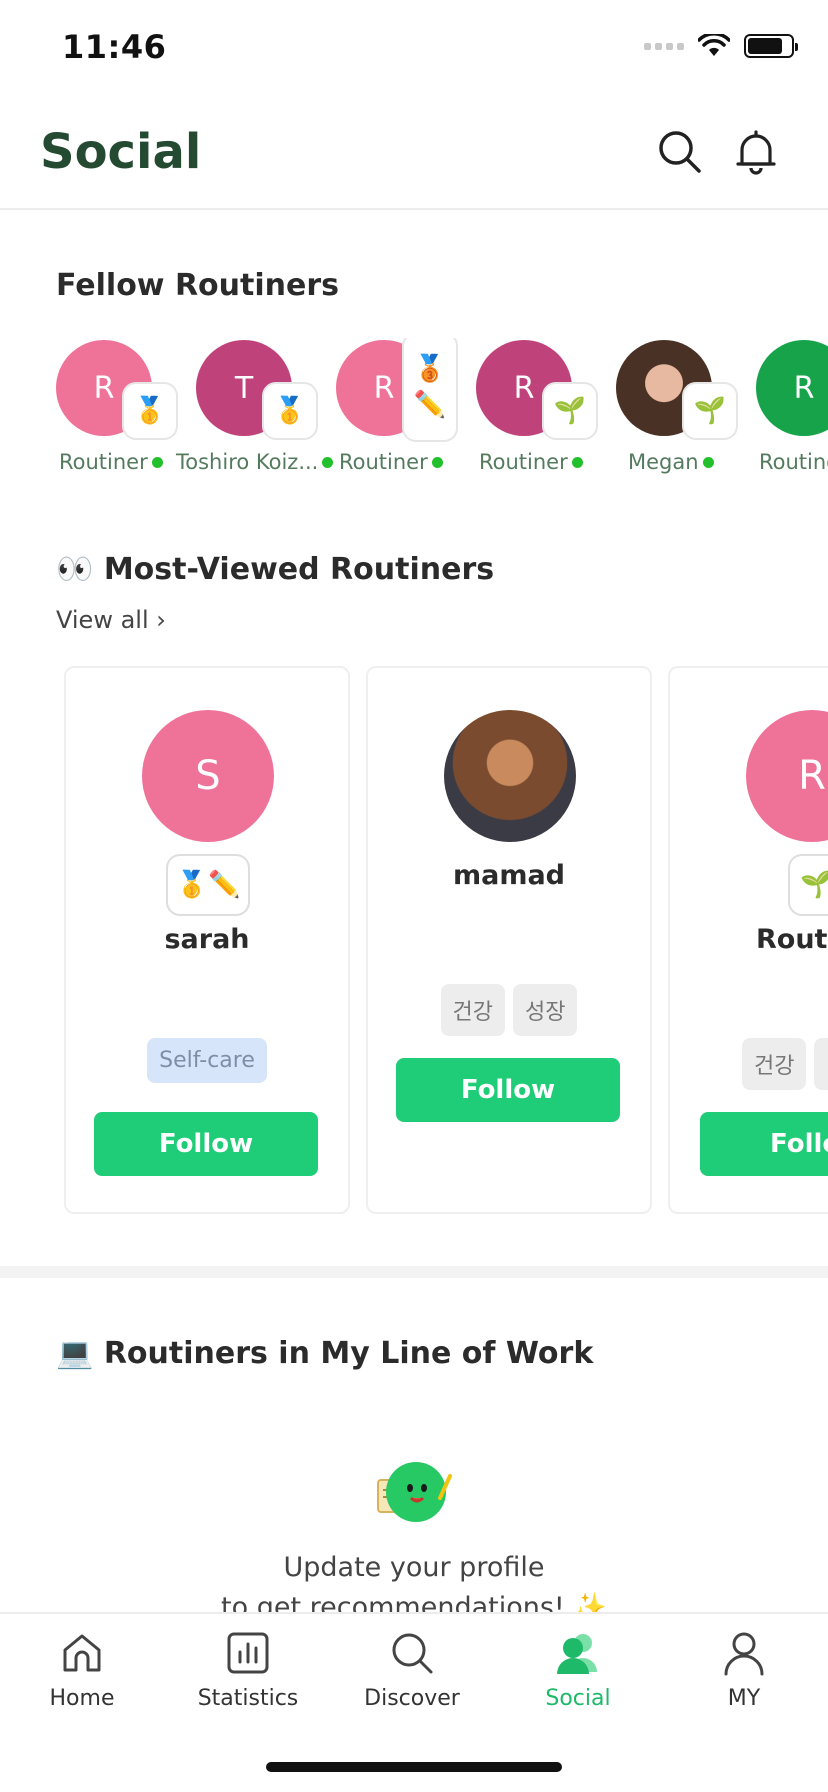 The height and width of the screenshot is (1792, 828). Describe the element at coordinates (248, 1653) in the screenshot. I see `statistics-icon` at that location.